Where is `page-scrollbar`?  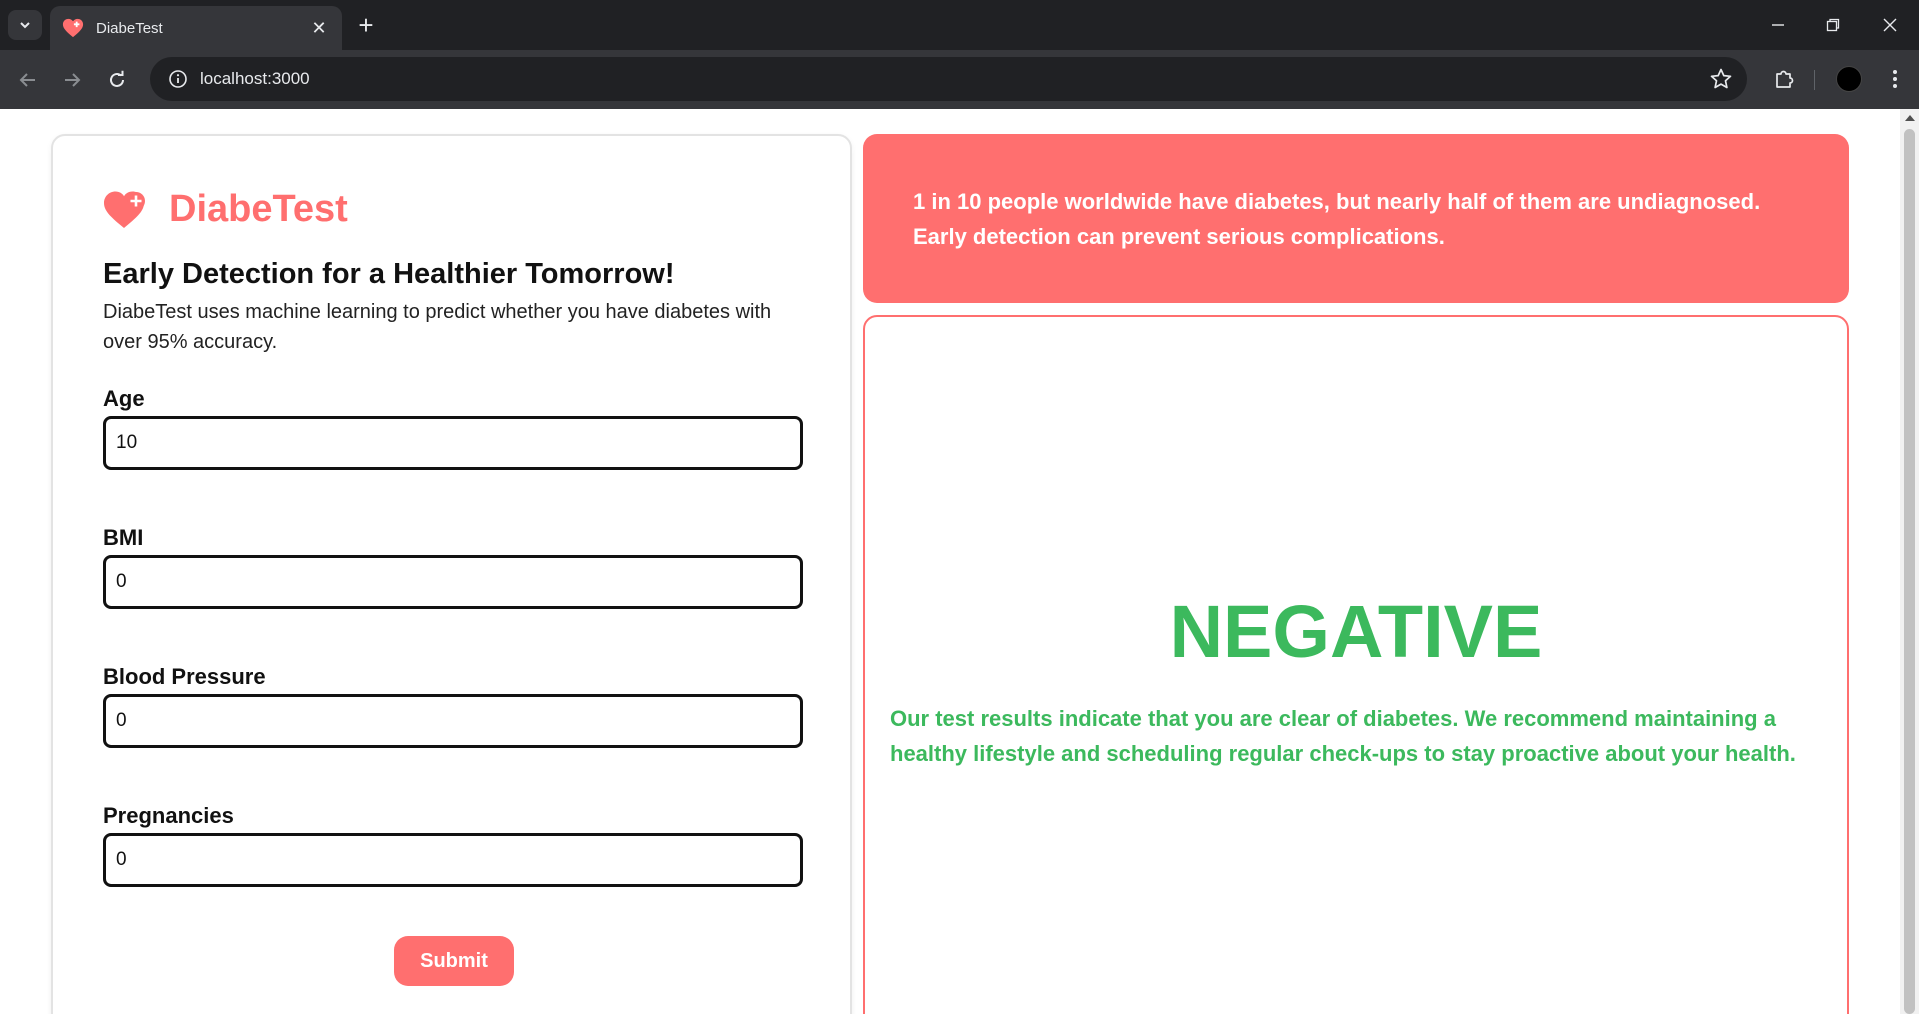 page-scrollbar is located at coordinates (1909, 561).